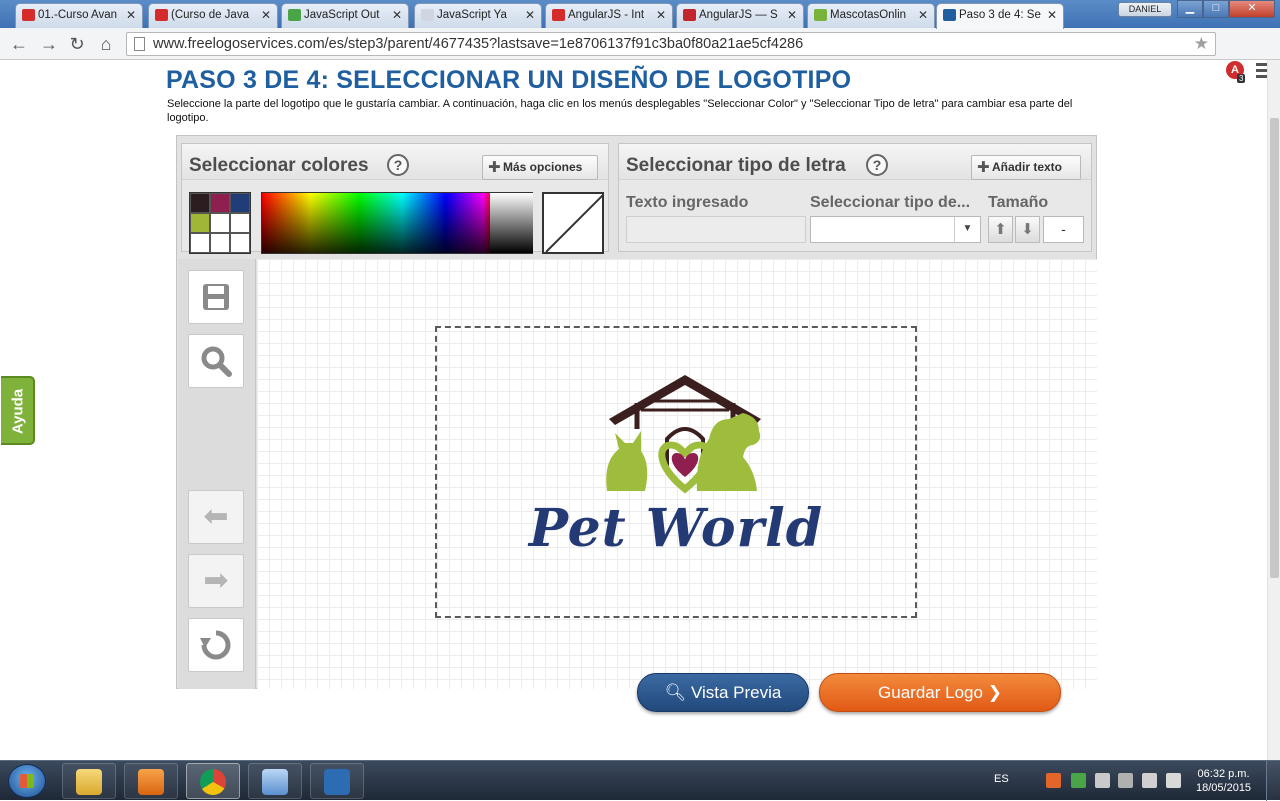  Describe the element at coordinates (1274, 348) in the screenshot. I see `scrollbar-thumb` at that location.